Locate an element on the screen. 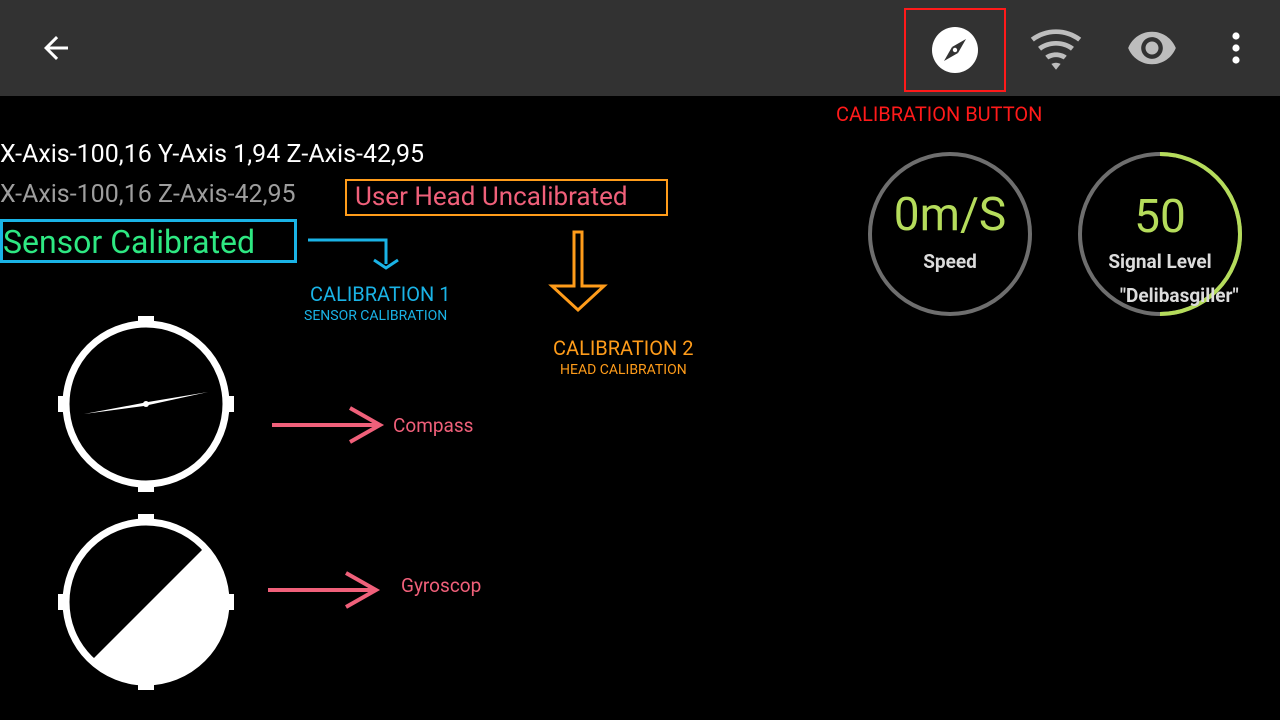  compass-icon is located at coordinates (955, 50).